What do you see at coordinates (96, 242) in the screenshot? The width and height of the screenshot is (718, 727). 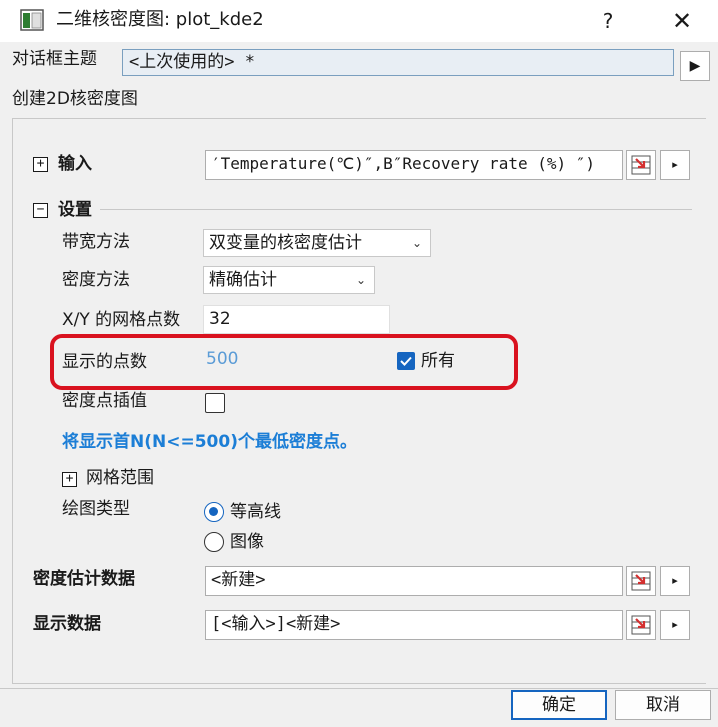 I see `bandwidth-label: 带宽方法` at bounding box center [96, 242].